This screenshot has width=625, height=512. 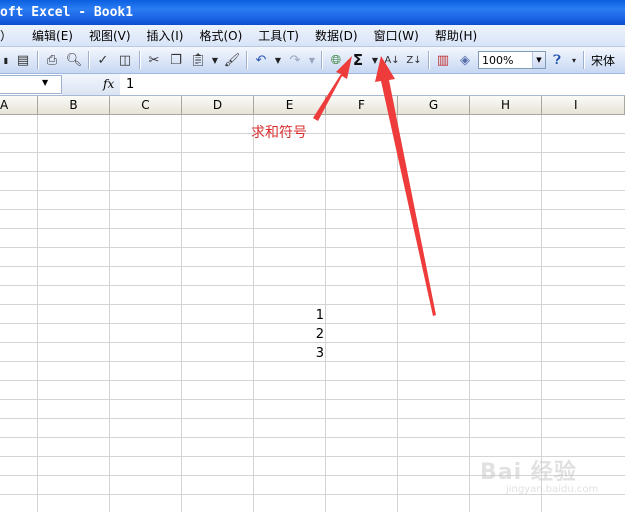 I want to click on menu-file-fragment: ）, so click(x=12, y=35).